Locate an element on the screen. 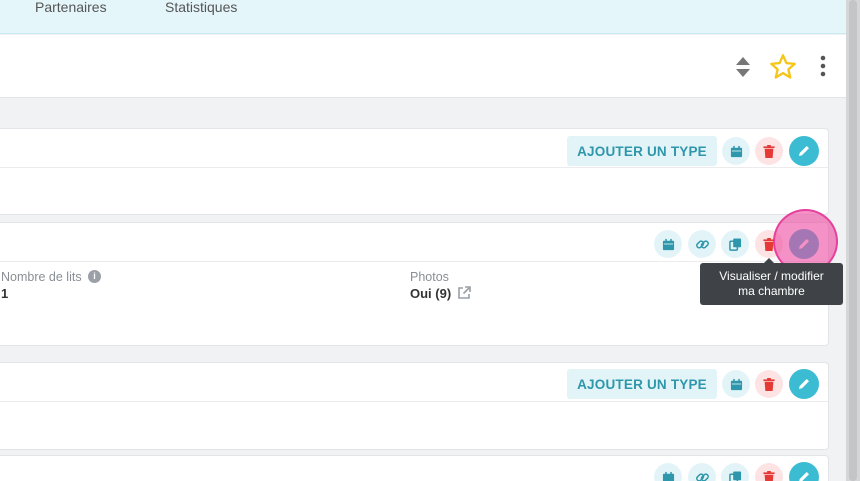 This screenshot has width=860, height=481. info-icon: i is located at coordinates (94, 276).